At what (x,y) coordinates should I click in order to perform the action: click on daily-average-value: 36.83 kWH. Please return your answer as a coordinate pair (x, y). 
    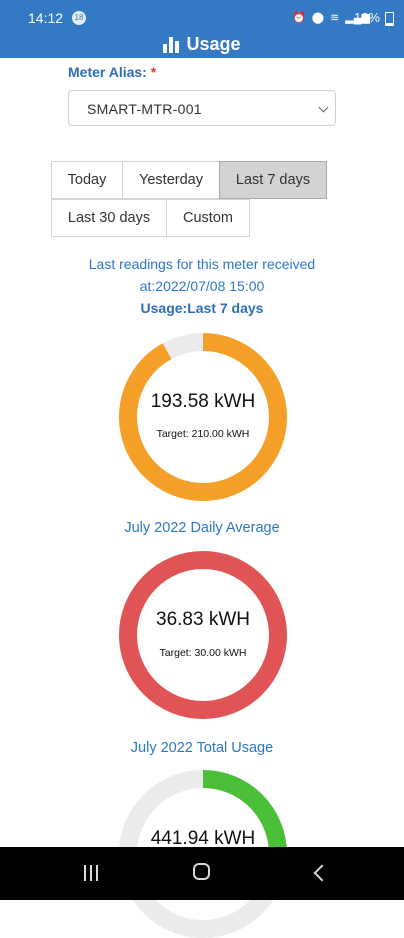
    Looking at the image, I should click on (203, 619).